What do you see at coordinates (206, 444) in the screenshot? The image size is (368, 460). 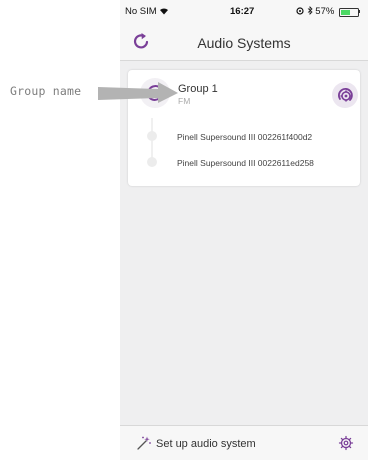 I see `setup-audio-system-button: Set up audio system` at bounding box center [206, 444].